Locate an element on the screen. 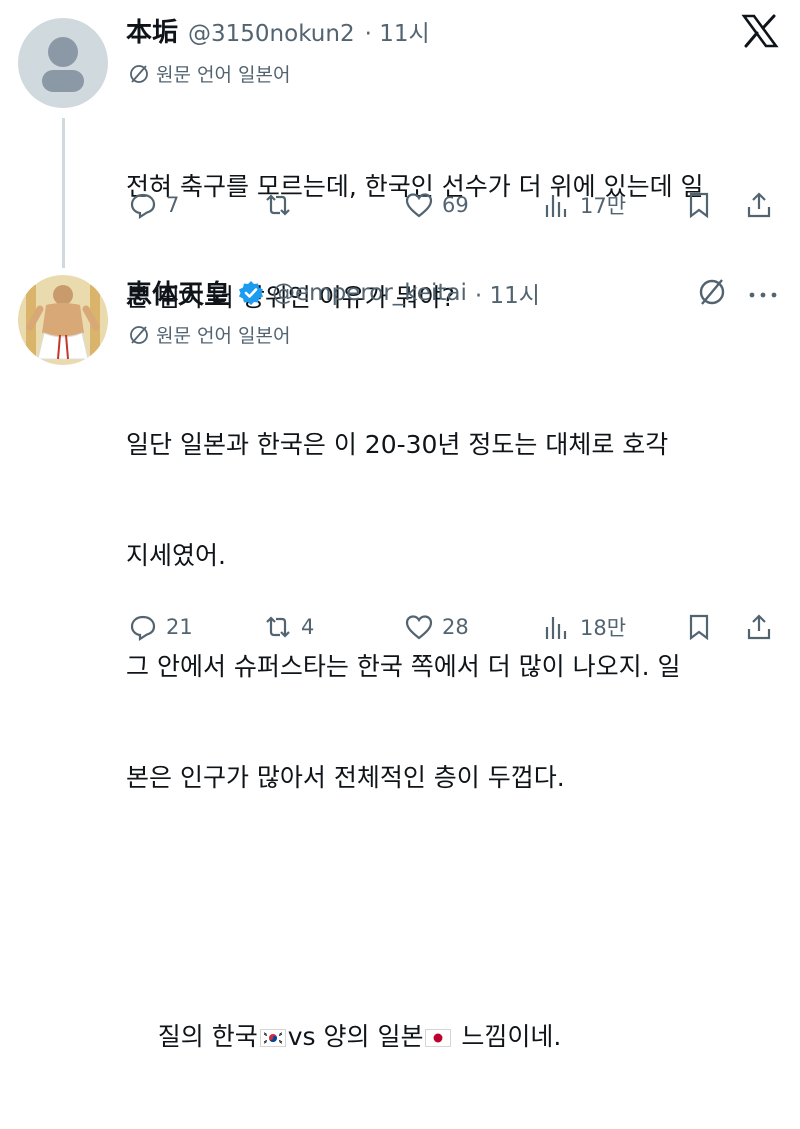  tweet2-line-5-part2: vs 양의 일본 is located at coordinates (355, 1036).